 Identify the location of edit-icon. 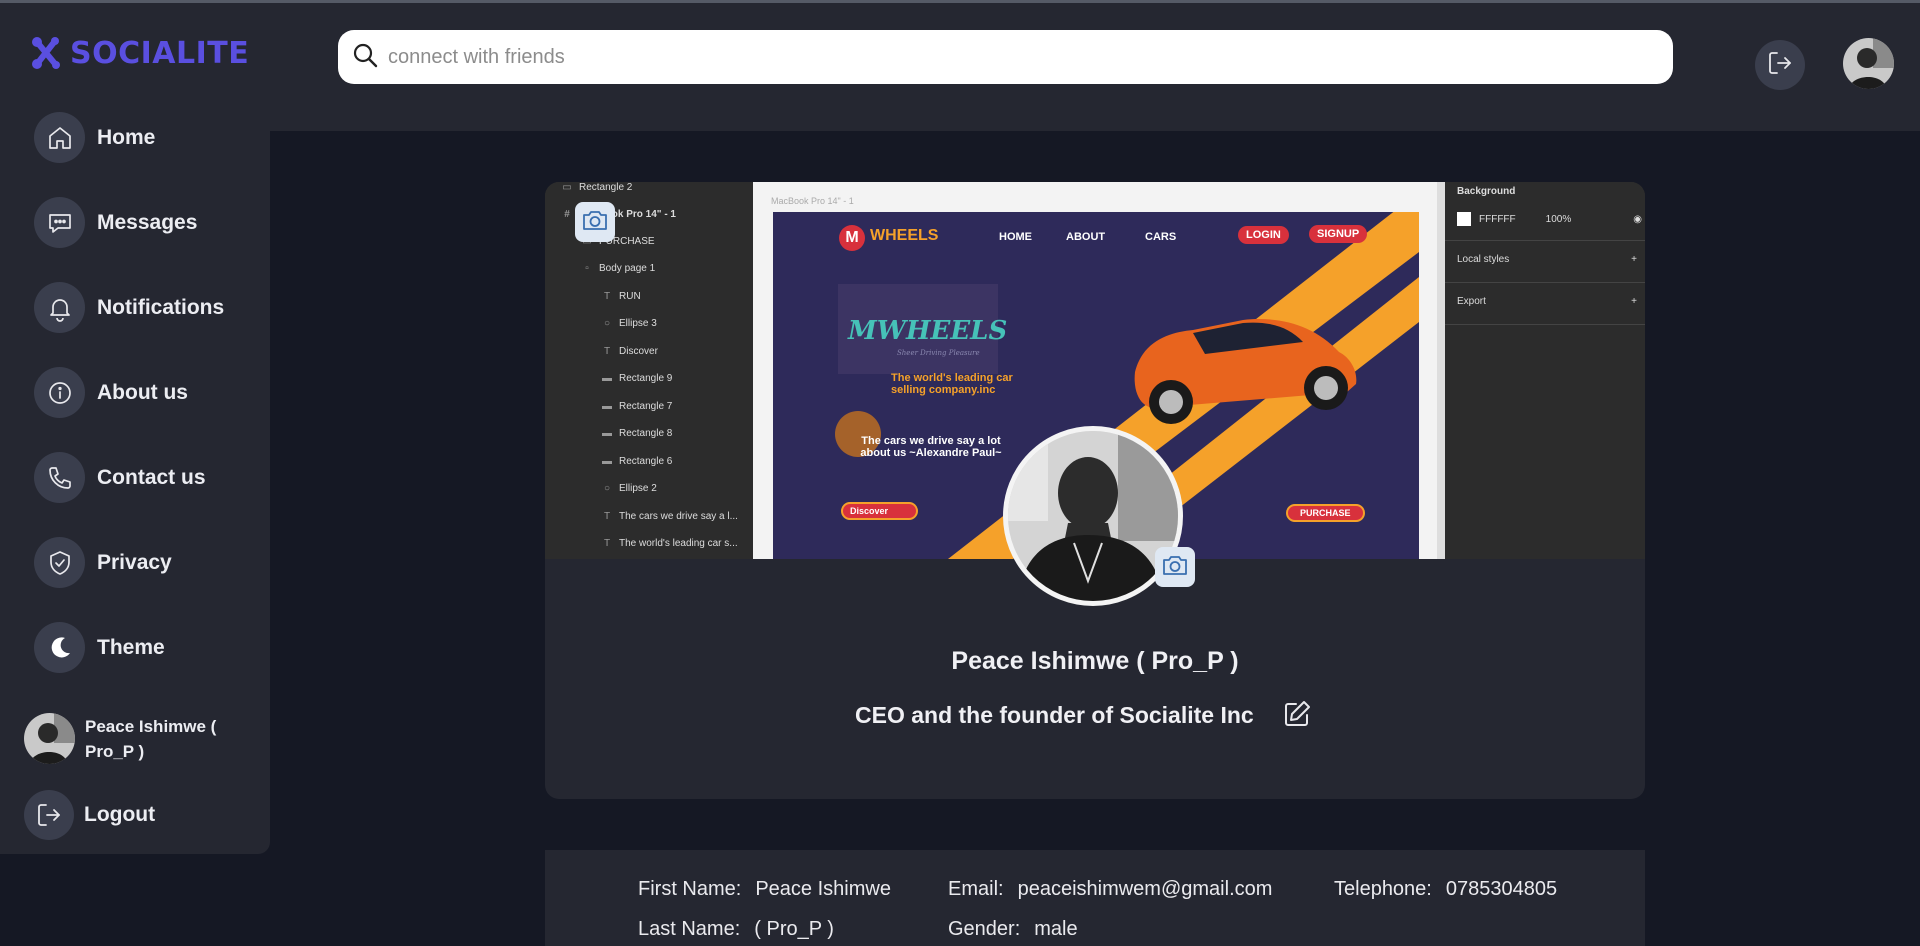
(1297, 716).